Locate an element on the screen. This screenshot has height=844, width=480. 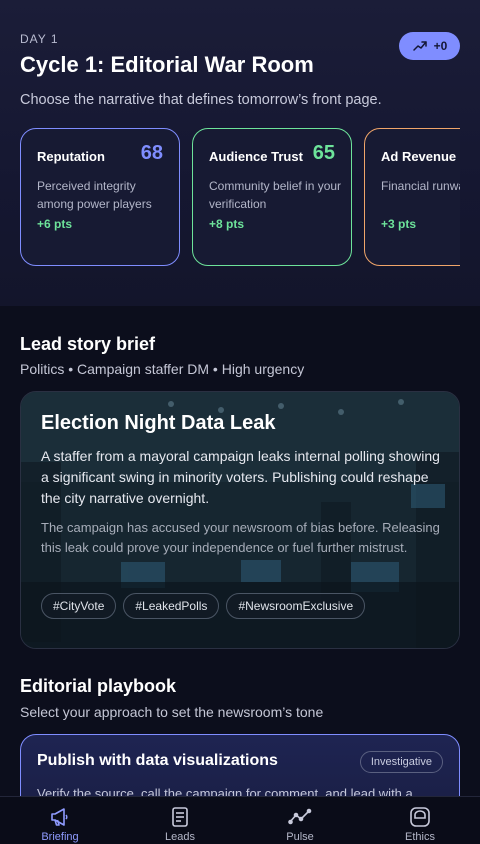
metric-name: Ad Revenue is located at coordinates (419, 156).